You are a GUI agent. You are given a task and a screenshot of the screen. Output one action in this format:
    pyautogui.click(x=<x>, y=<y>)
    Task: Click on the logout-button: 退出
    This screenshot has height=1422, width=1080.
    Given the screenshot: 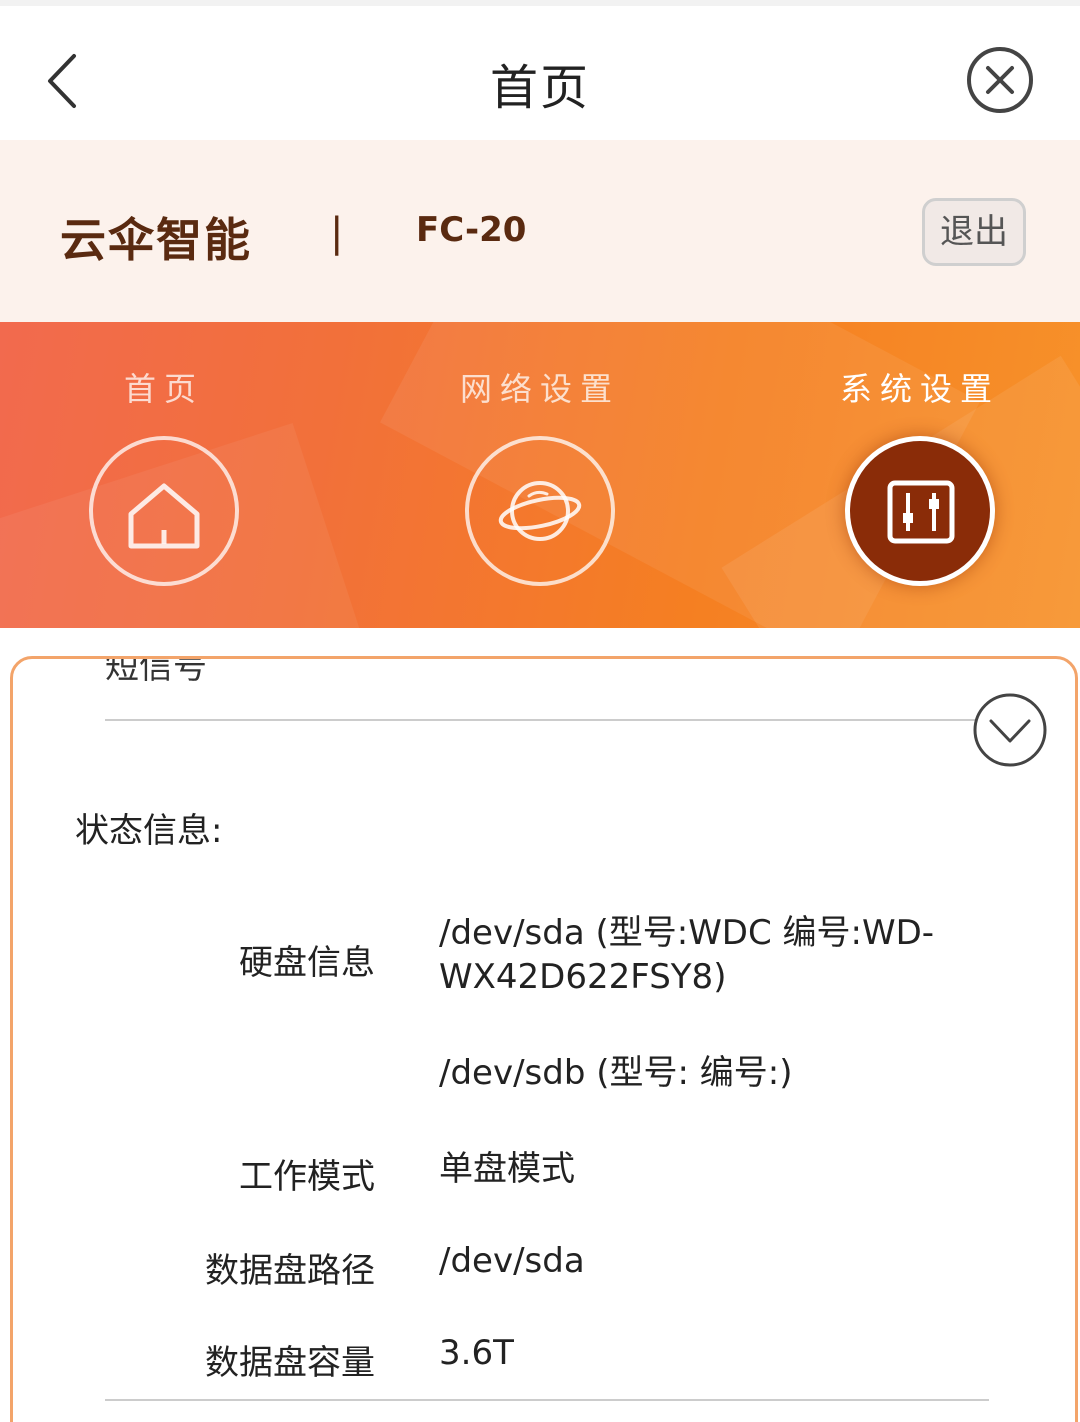 What is the action you would take?
    pyautogui.click(x=974, y=232)
    